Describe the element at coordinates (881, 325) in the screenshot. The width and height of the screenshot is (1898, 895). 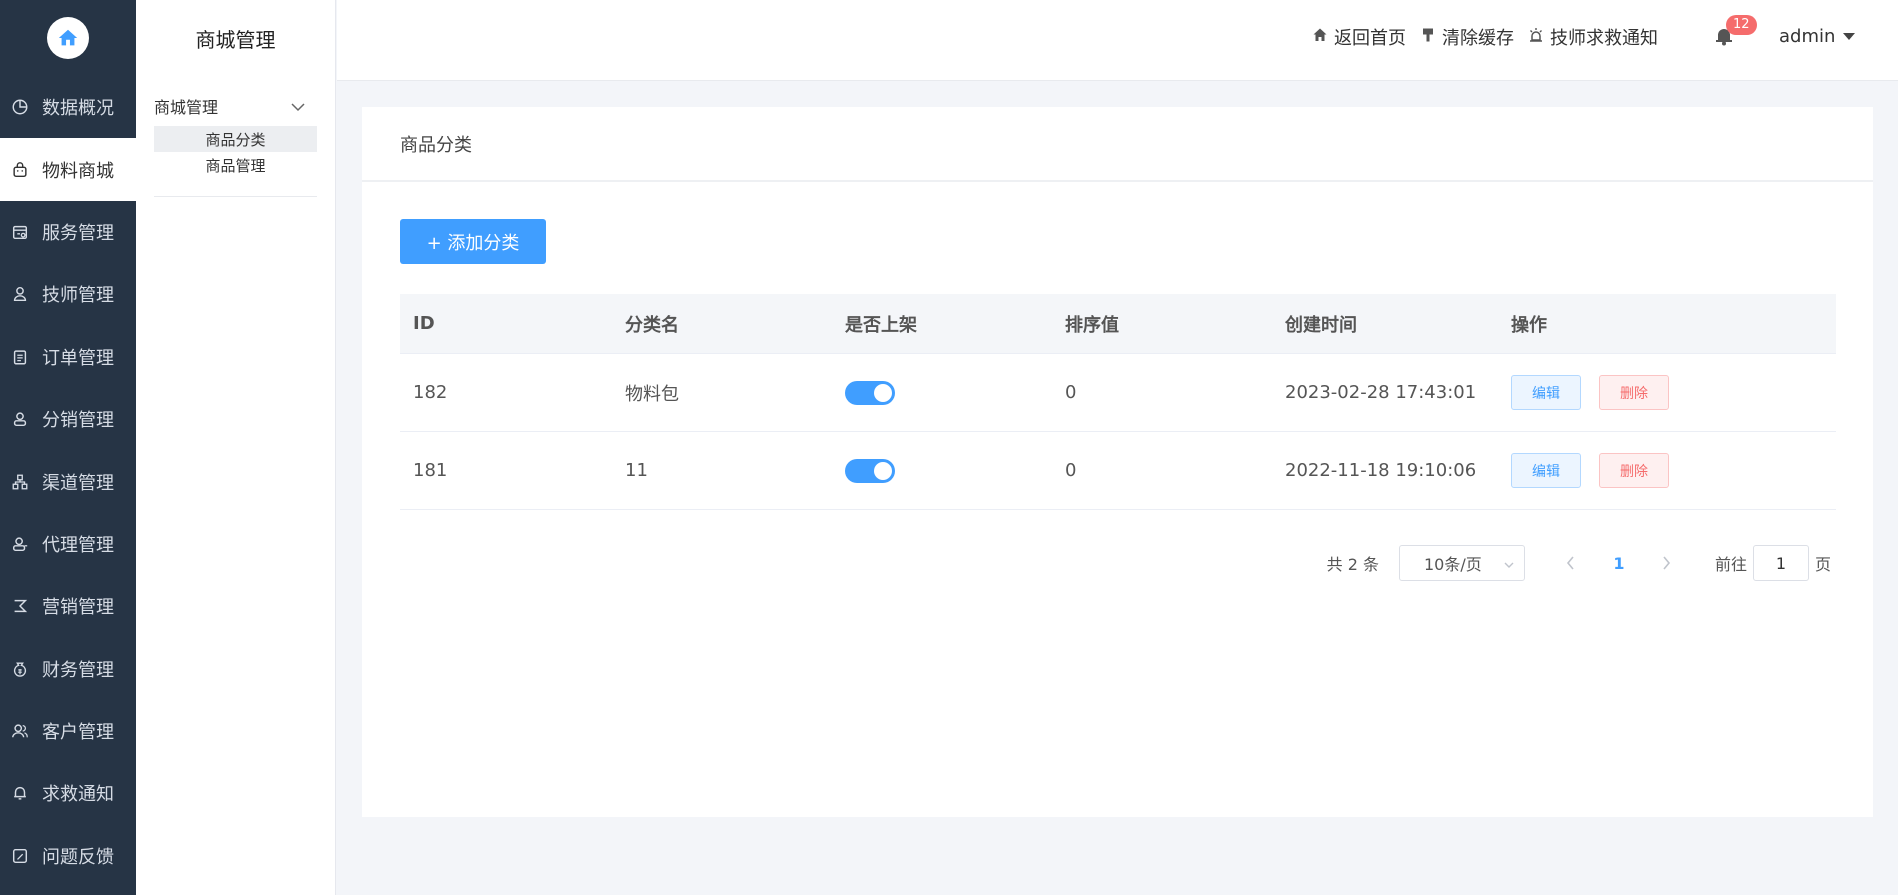
I see `column-header-on-shelf: 是否上架` at that location.